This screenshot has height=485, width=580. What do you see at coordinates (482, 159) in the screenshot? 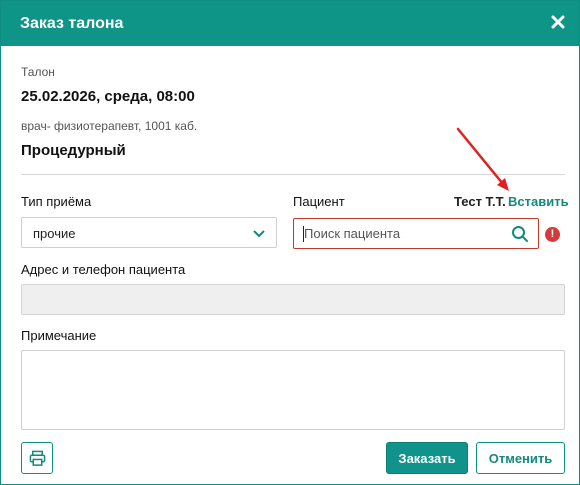
I see `annotation-arrow-icon` at bounding box center [482, 159].